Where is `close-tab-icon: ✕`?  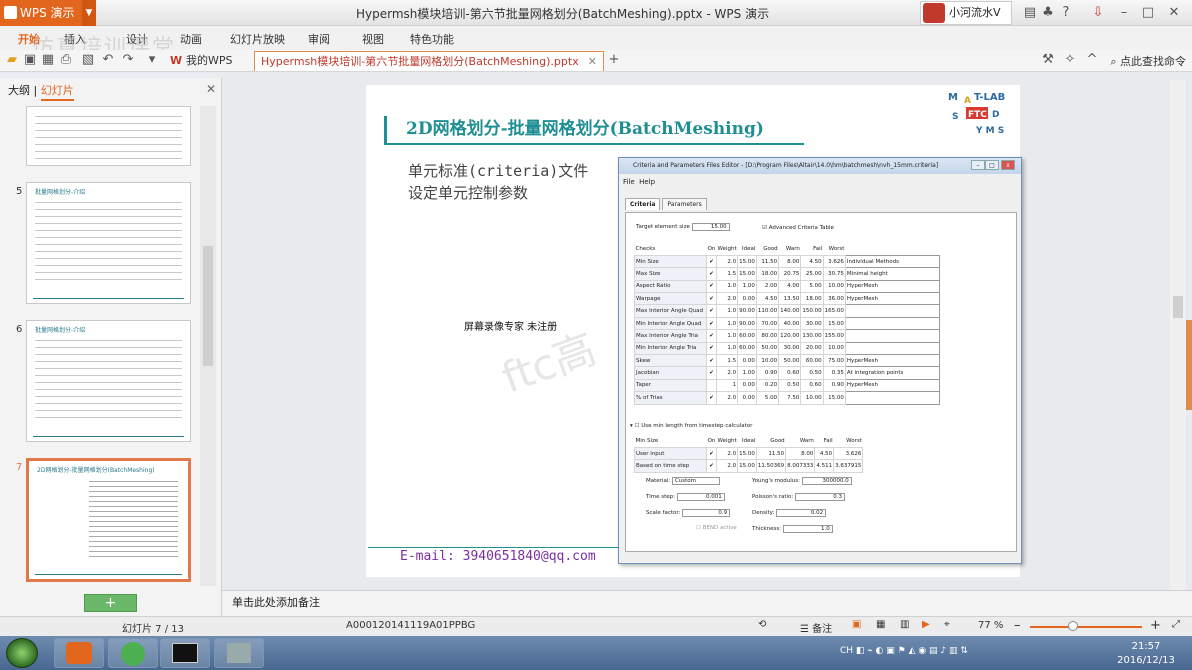
close-tab-icon: ✕ is located at coordinates (592, 62).